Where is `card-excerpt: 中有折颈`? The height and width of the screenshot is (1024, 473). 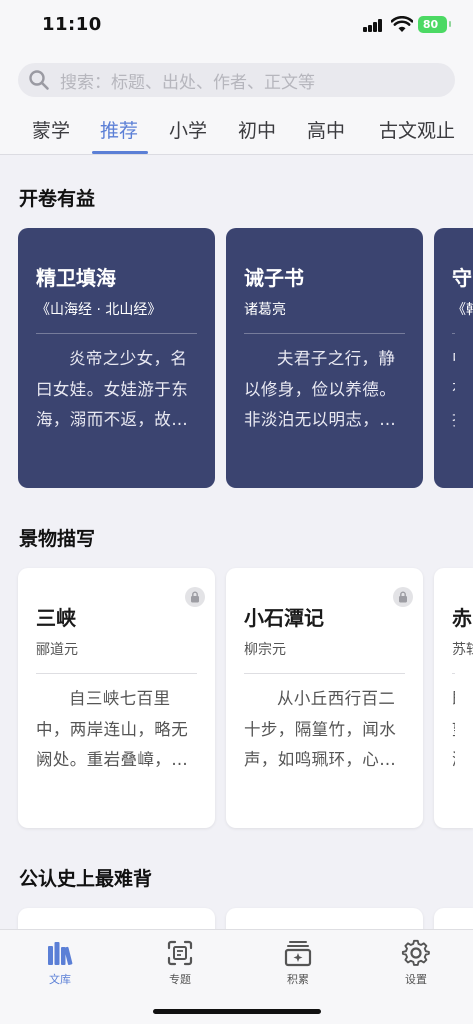
card-excerpt: 中有折颈 is located at coordinates (453, 390).